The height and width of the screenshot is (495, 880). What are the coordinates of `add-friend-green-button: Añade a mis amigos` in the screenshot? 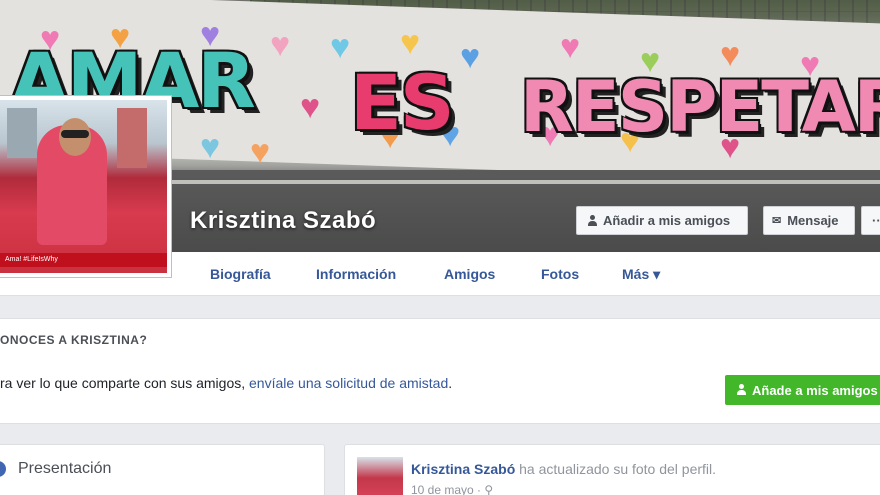 It's located at (802, 390).